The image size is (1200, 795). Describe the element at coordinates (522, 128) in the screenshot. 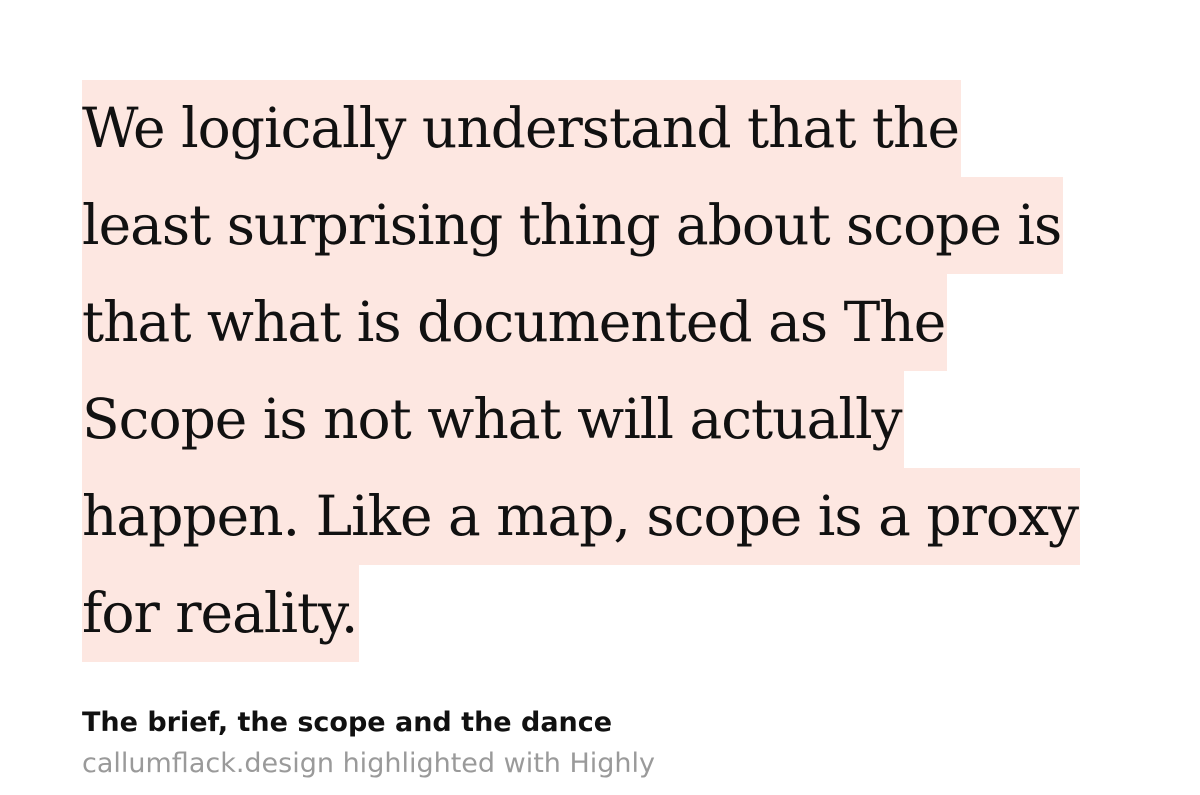

I see `quote-line-text: We logically understand that the` at that location.